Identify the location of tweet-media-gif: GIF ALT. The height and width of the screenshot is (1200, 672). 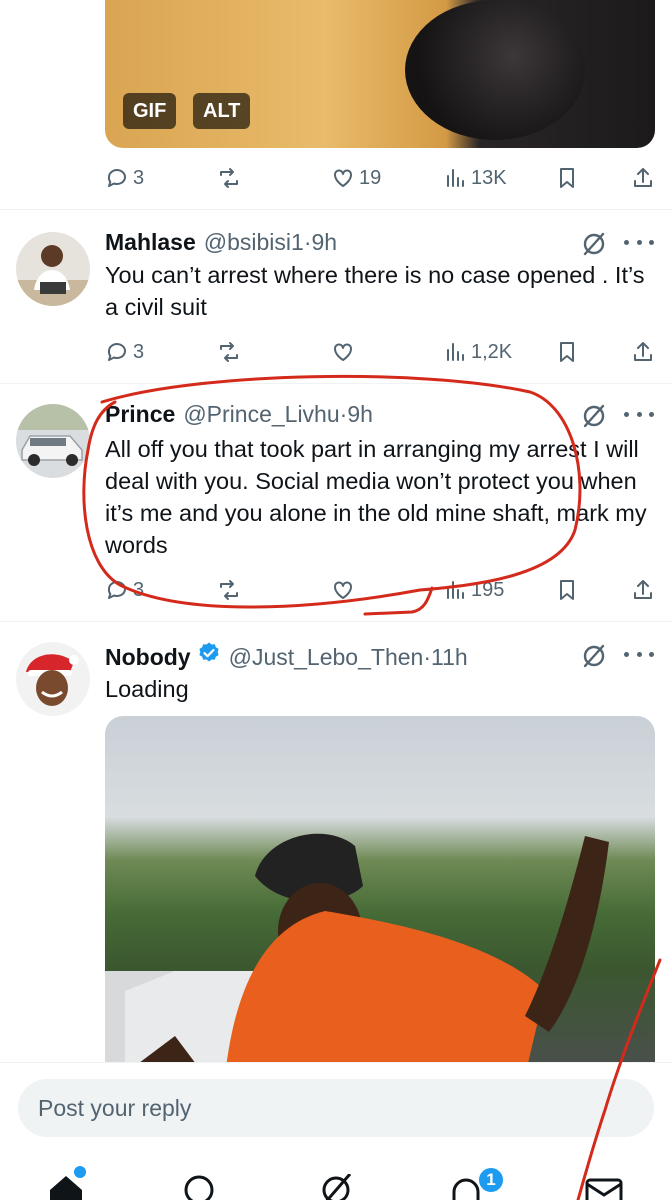
(380, 74).